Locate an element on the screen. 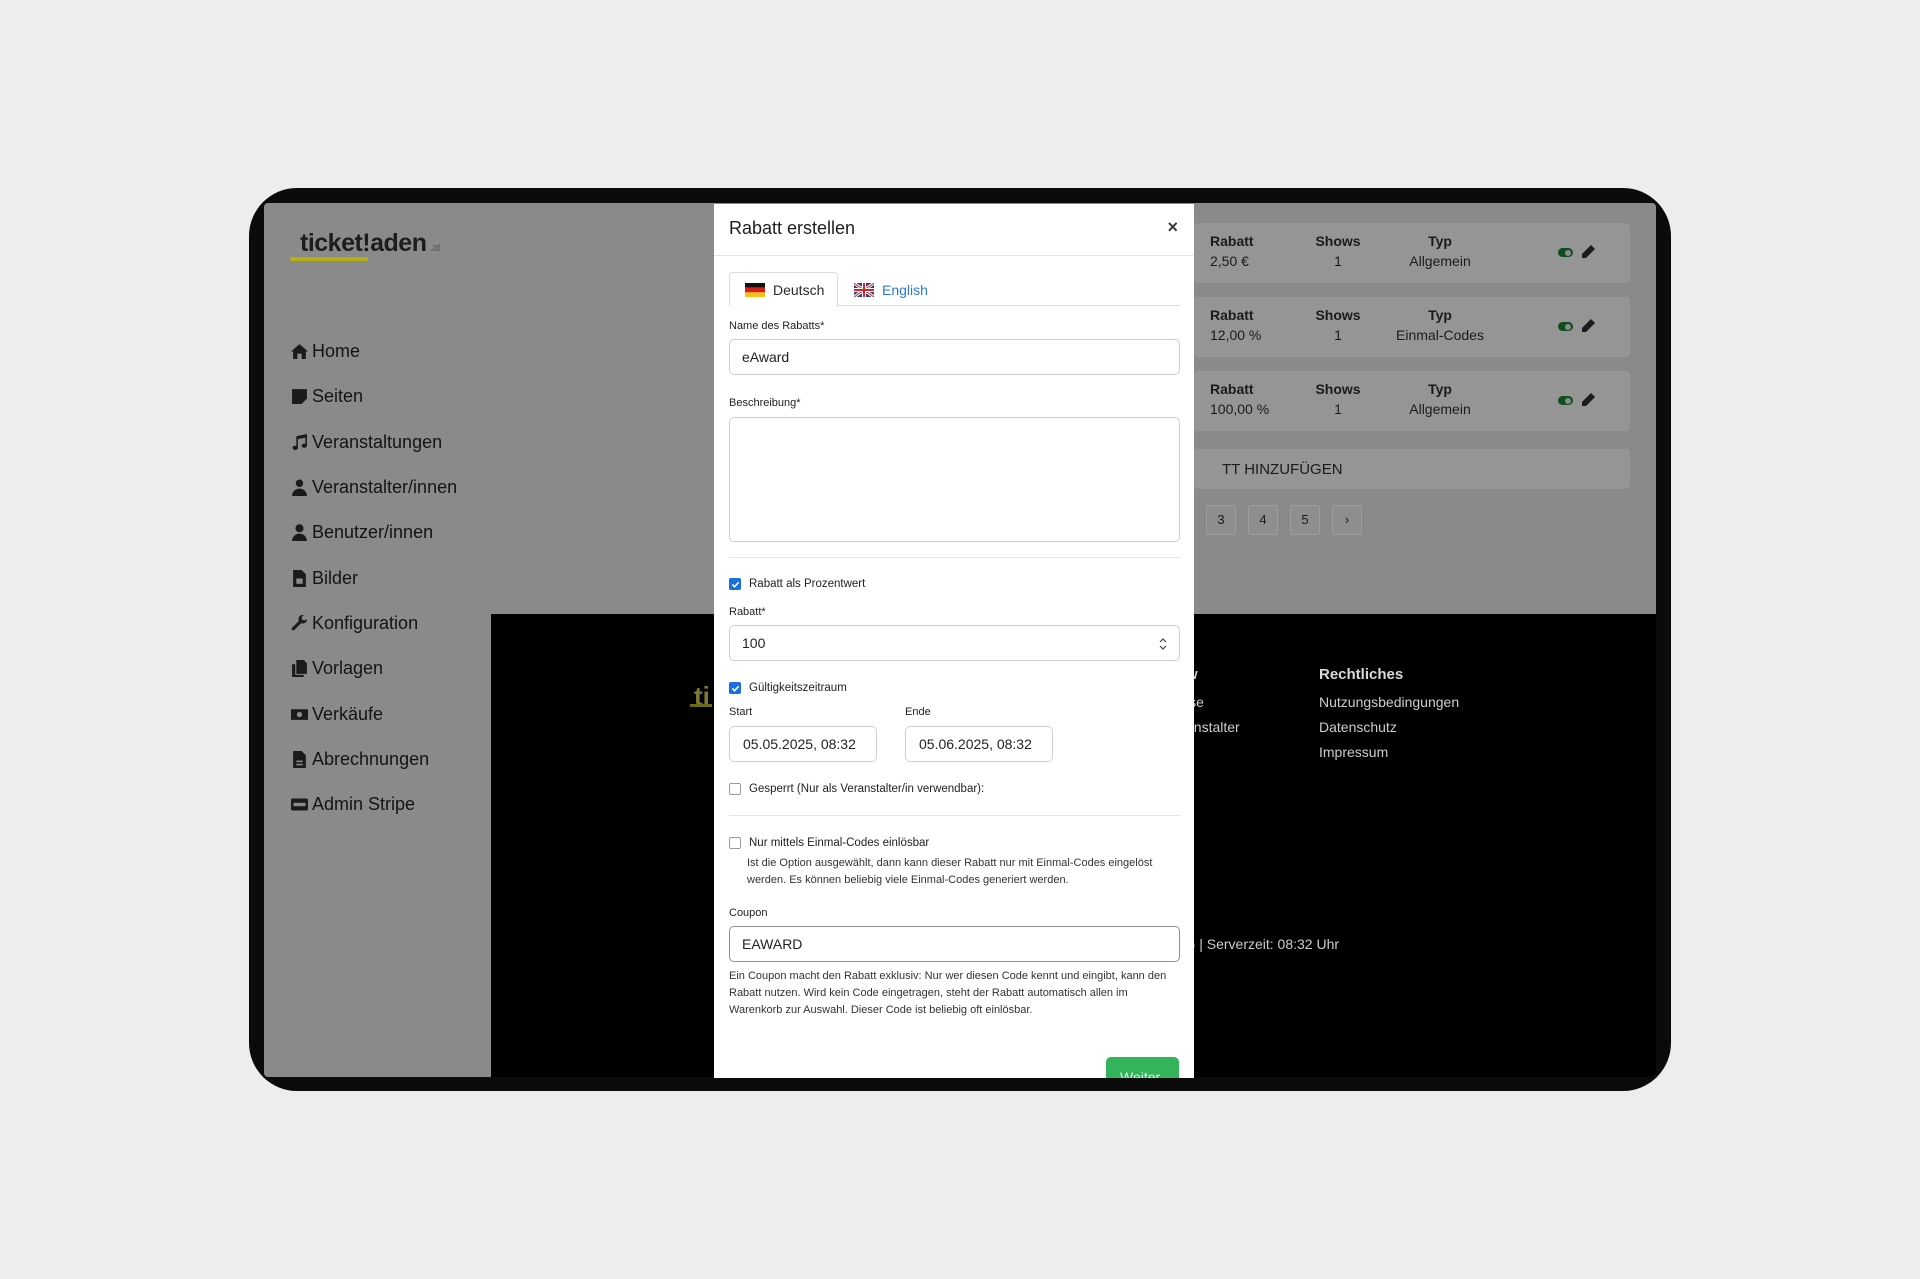 The height and width of the screenshot is (1279, 1920). discount-row: Rabatt 100,00 % Shows 1 Typ Allgemein is located at coordinates (1412, 401).